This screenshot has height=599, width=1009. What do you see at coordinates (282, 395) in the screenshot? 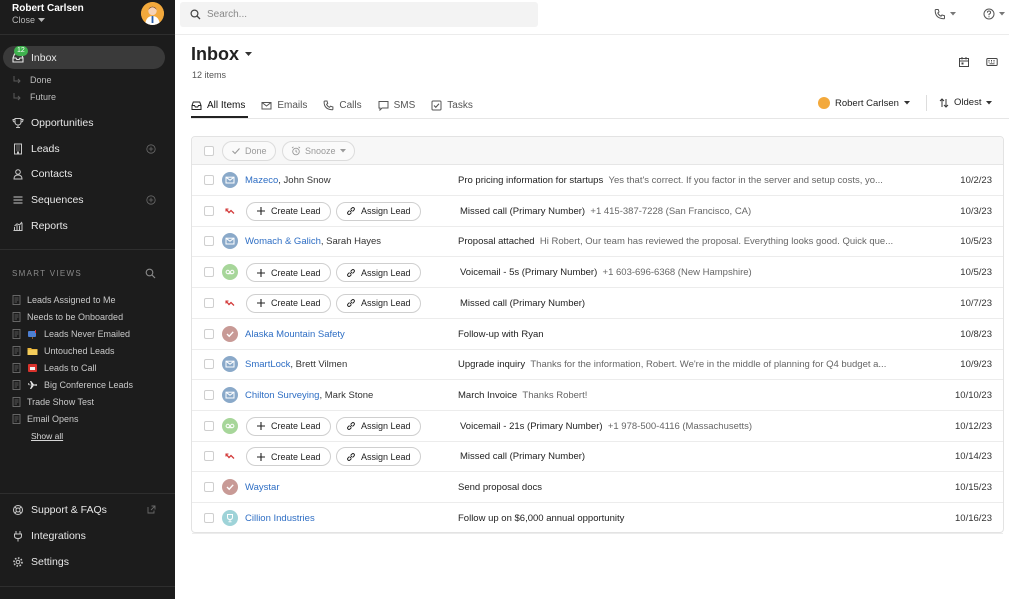
I see `company-link: Chilton Surveying` at bounding box center [282, 395].